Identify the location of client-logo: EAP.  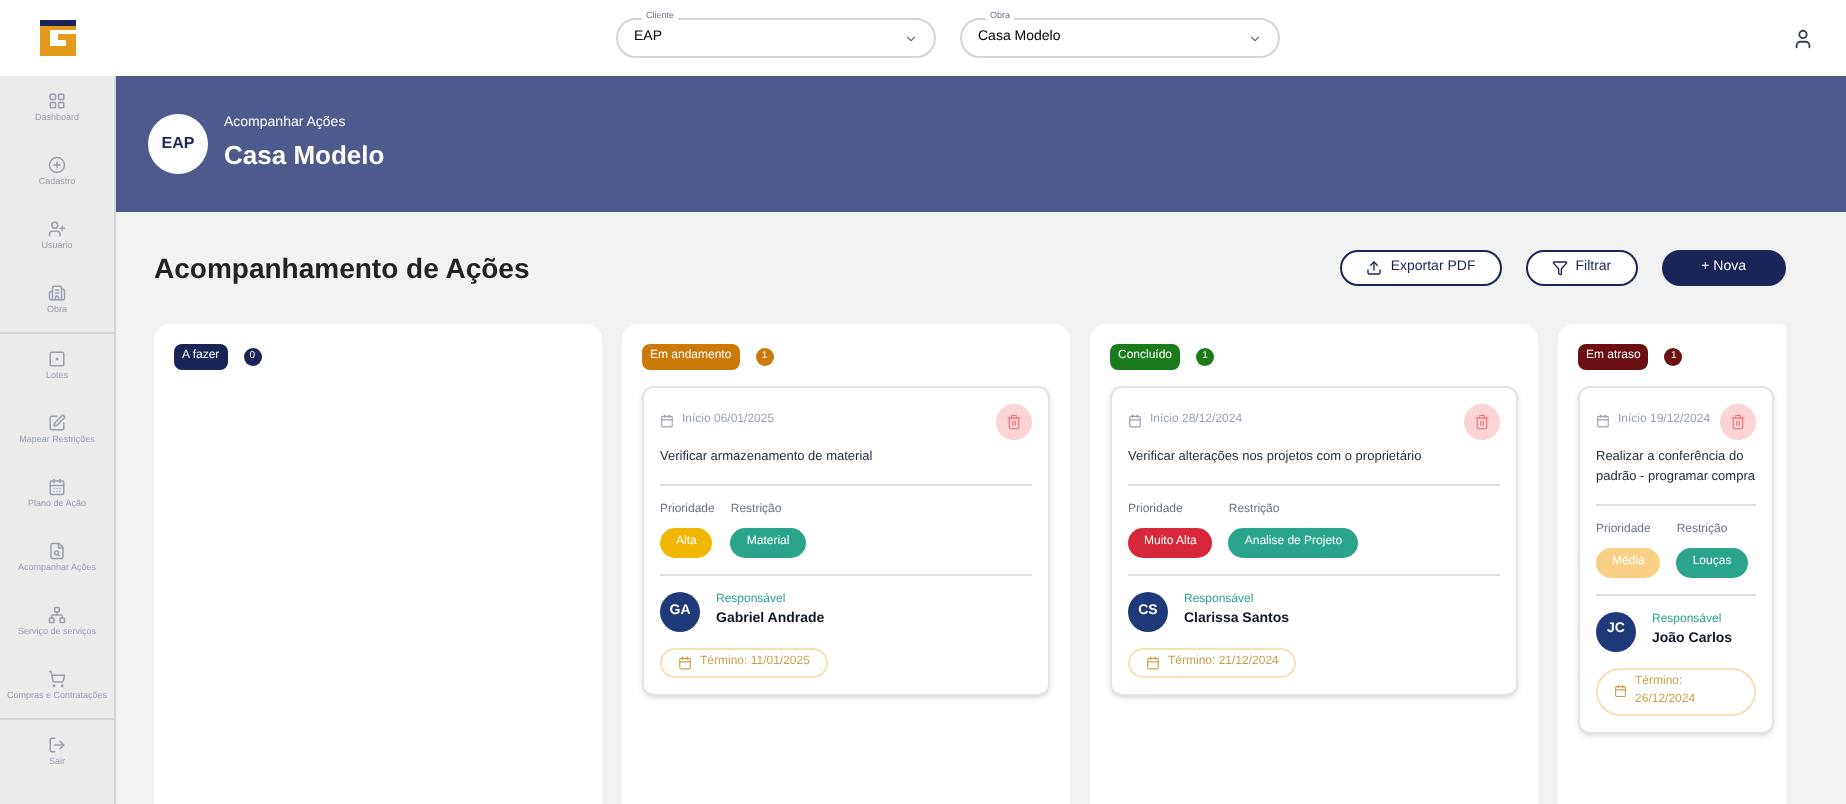
(178, 144).